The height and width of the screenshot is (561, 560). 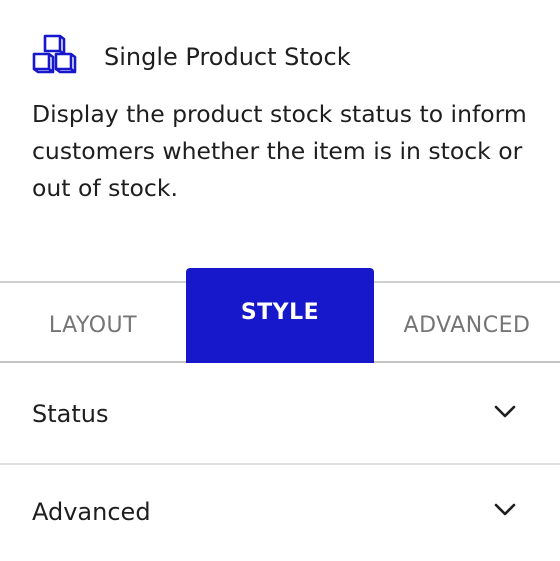 What do you see at coordinates (467, 322) in the screenshot?
I see `tab-advanced: ADVANCED` at bounding box center [467, 322].